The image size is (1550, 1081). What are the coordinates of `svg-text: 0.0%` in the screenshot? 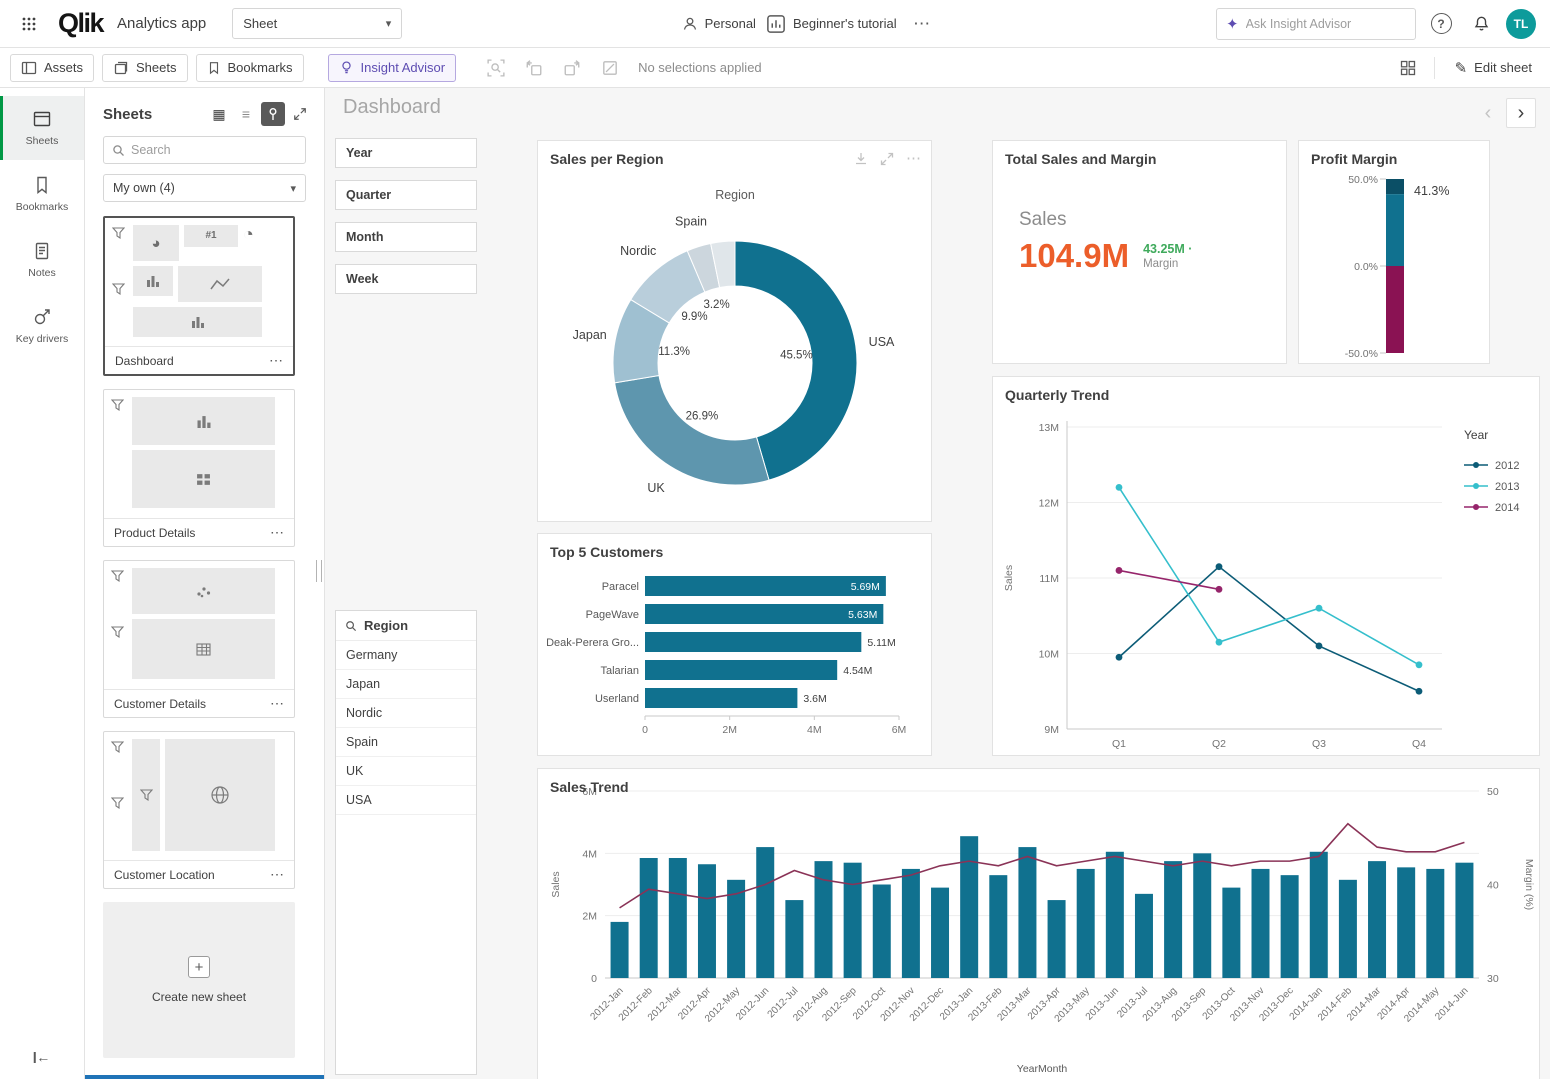 It's located at (1366, 267).